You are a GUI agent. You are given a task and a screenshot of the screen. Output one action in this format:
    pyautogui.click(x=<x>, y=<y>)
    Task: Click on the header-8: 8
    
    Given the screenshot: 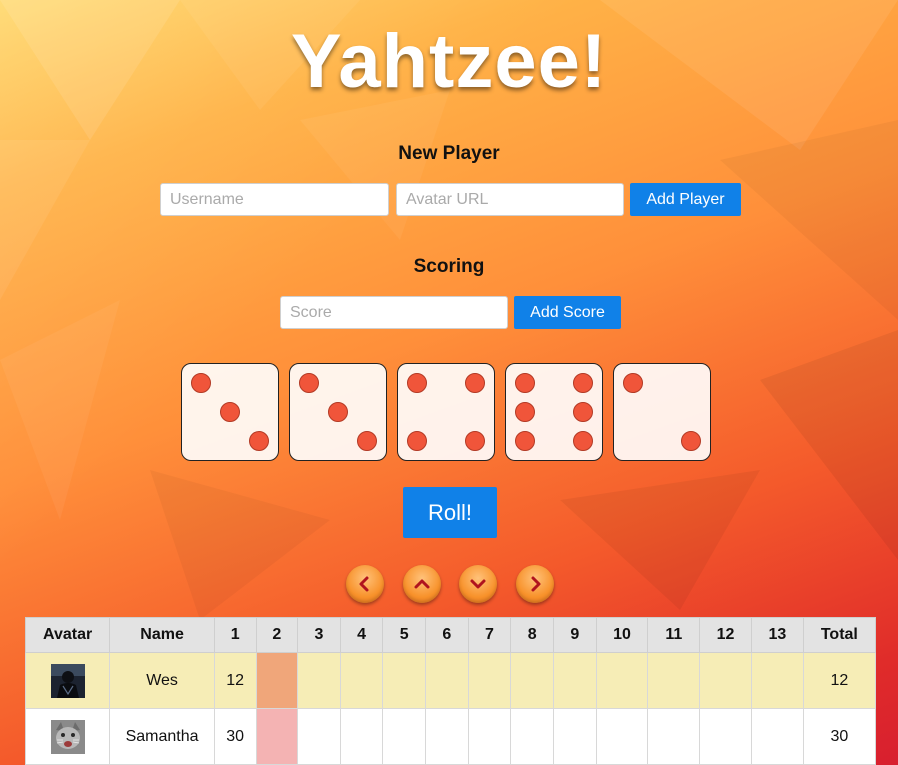 What is the action you would take?
    pyautogui.click(x=532, y=635)
    